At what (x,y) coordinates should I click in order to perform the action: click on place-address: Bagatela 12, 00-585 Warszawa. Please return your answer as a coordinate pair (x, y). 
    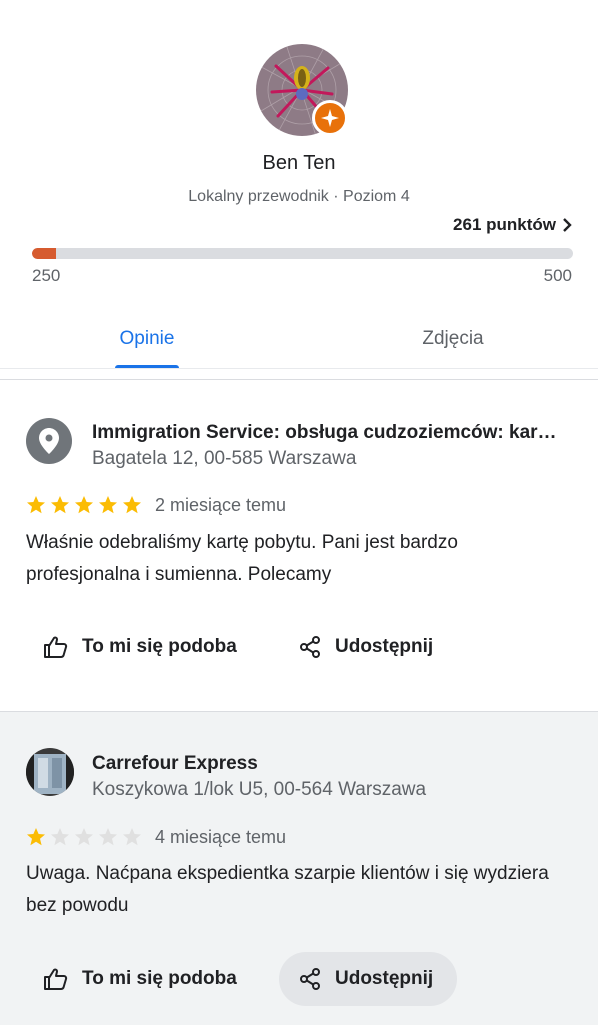
    Looking at the image, I should click on (224, 458).